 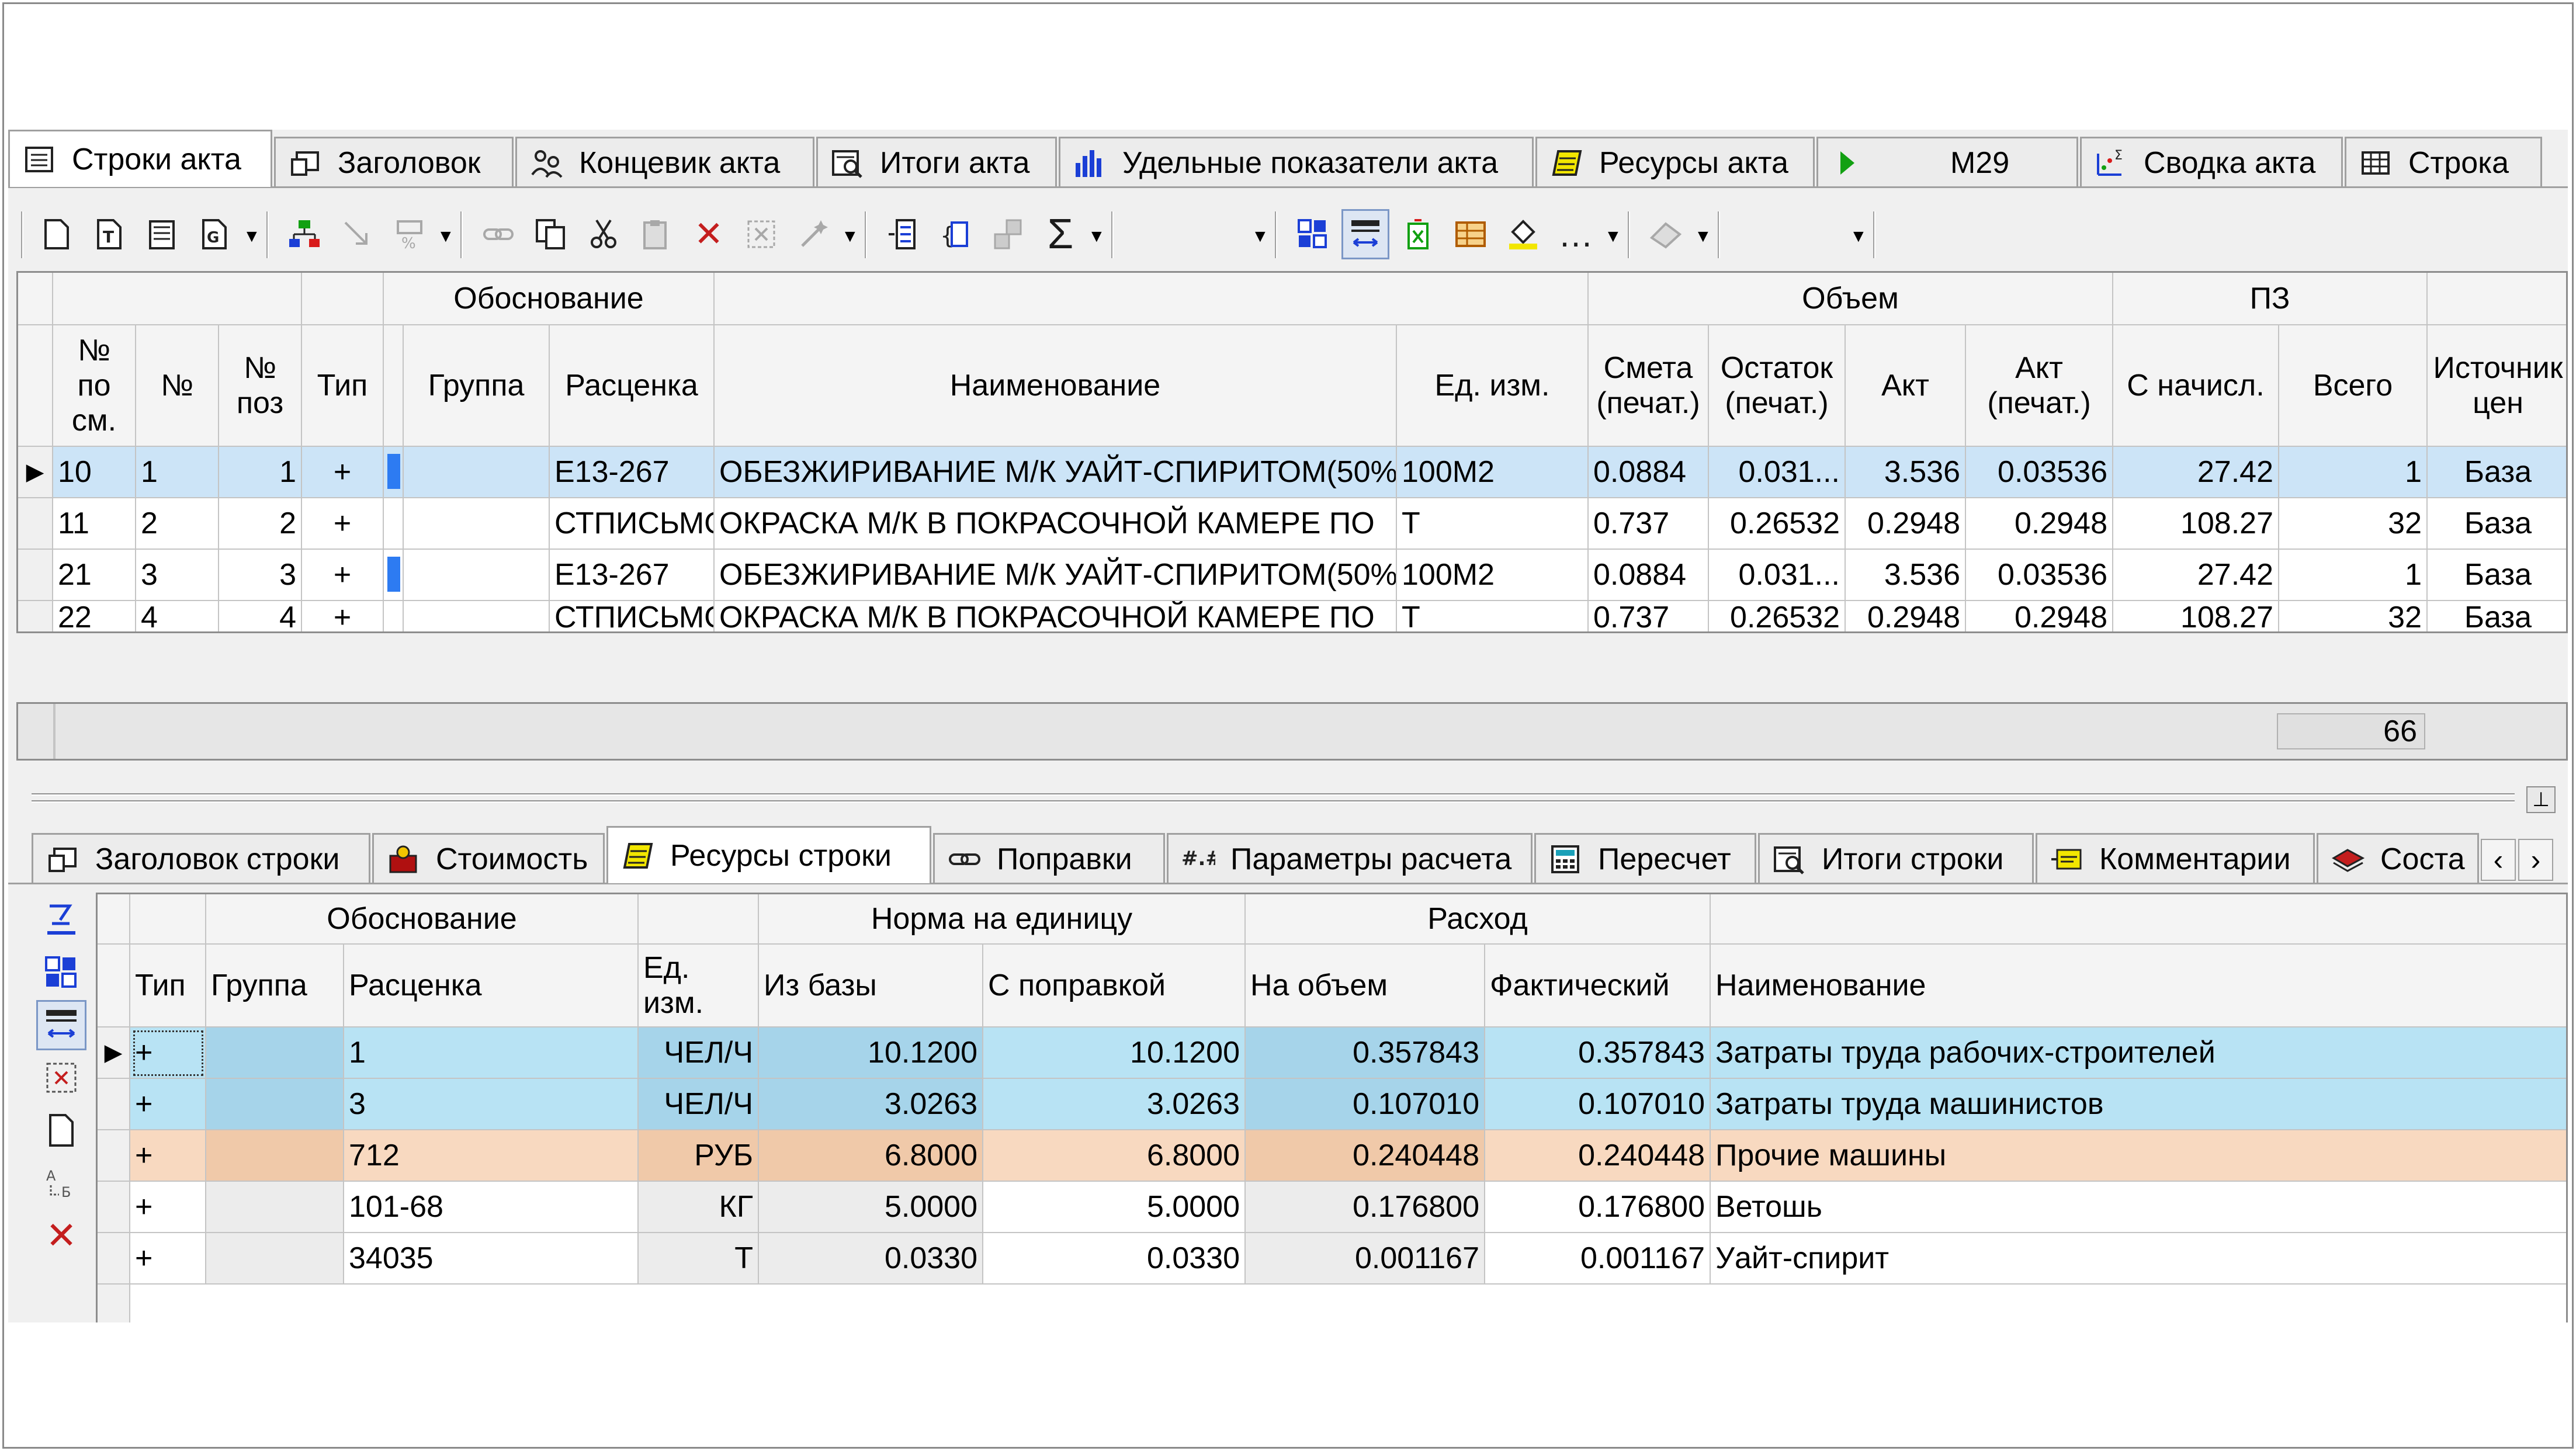 I want to click on magic-wand-button, so click(x=814, y=234).